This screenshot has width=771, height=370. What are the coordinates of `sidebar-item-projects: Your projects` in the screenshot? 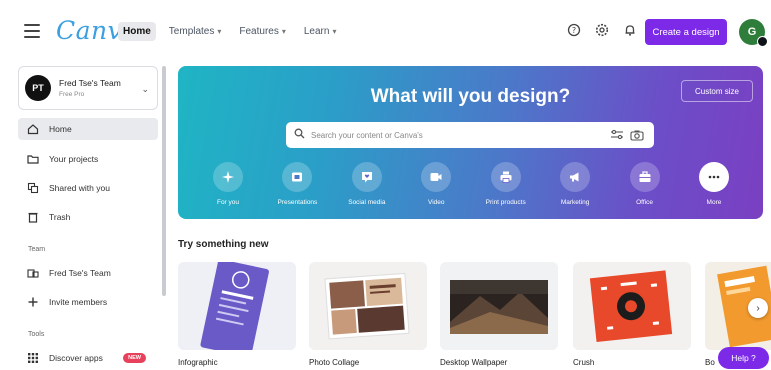 It's located at (88, 159).